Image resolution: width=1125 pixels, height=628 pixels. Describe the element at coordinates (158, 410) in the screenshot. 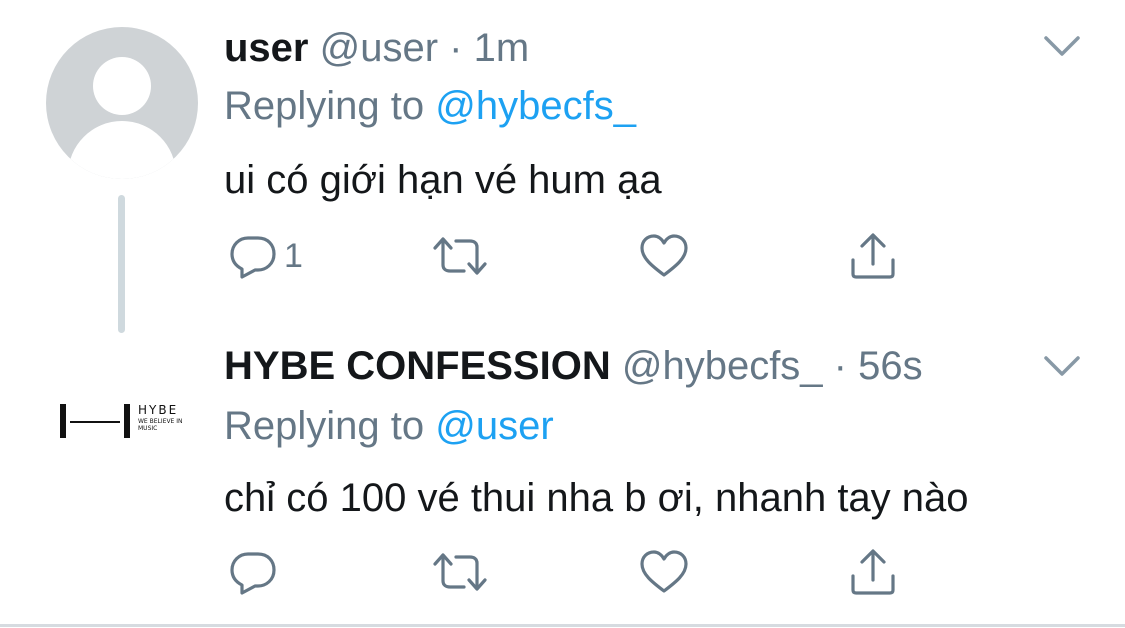

I see `logo-brand: HYBE` at that location.